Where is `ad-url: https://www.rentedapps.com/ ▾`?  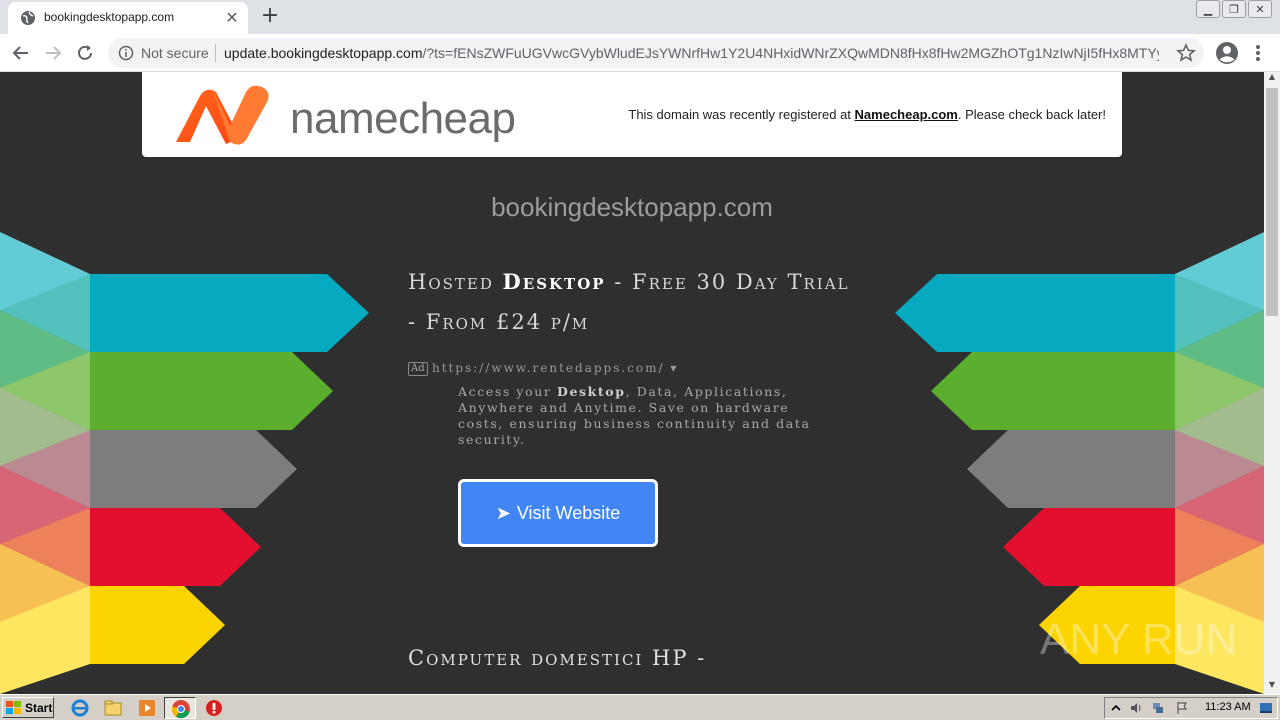 ad-url: https://www.rentedapps.com/ ▾ is located at coordinates (555, 368).